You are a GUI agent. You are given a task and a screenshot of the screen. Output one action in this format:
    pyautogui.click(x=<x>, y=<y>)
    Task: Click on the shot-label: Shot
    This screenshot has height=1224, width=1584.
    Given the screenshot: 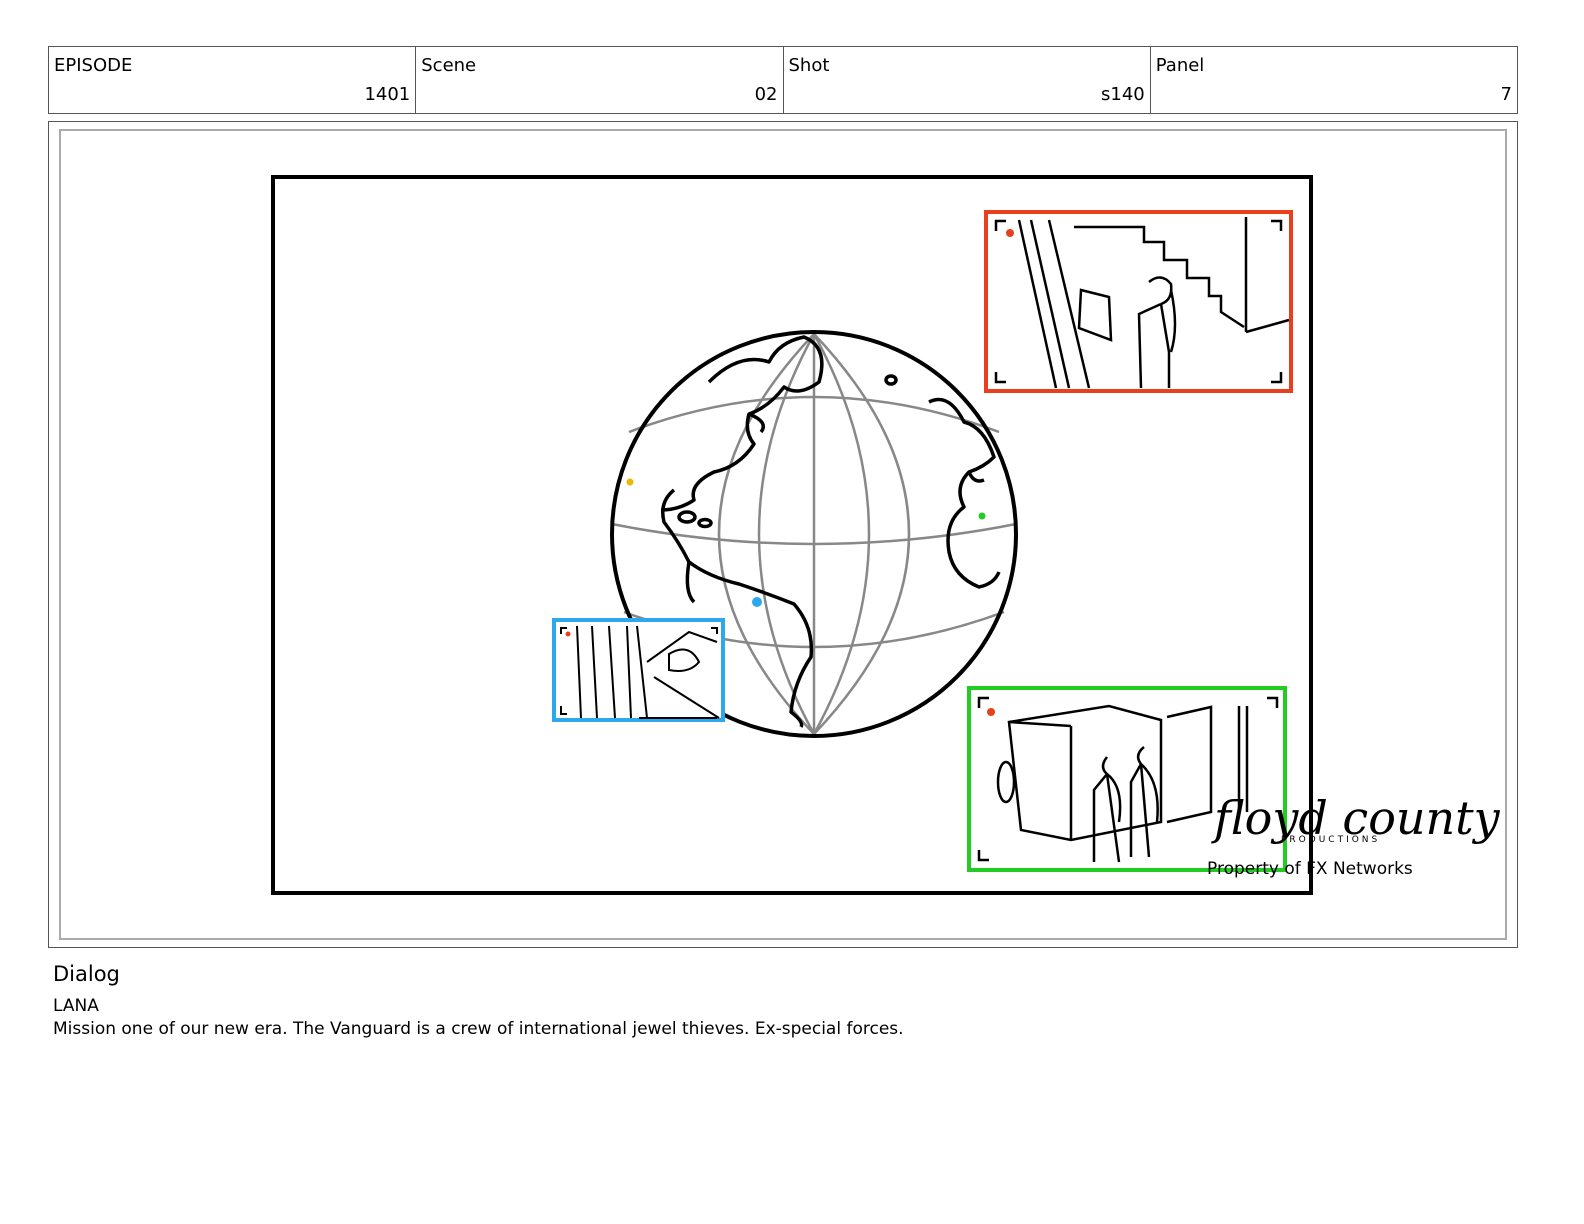 What is the action you would take?
    pyautogui.click(x=809, y=65)
    